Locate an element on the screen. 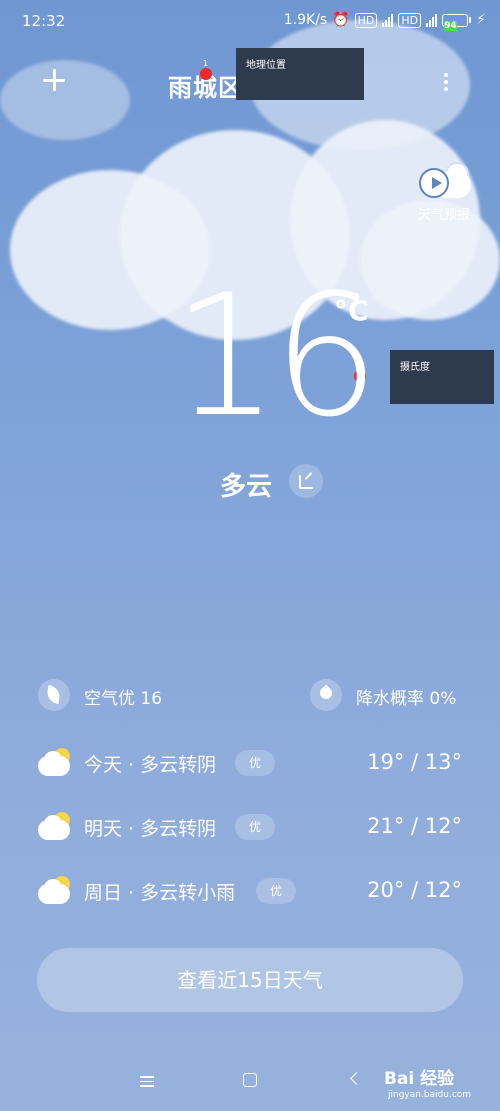  annotation-marker is located at coordinates (206, 74).